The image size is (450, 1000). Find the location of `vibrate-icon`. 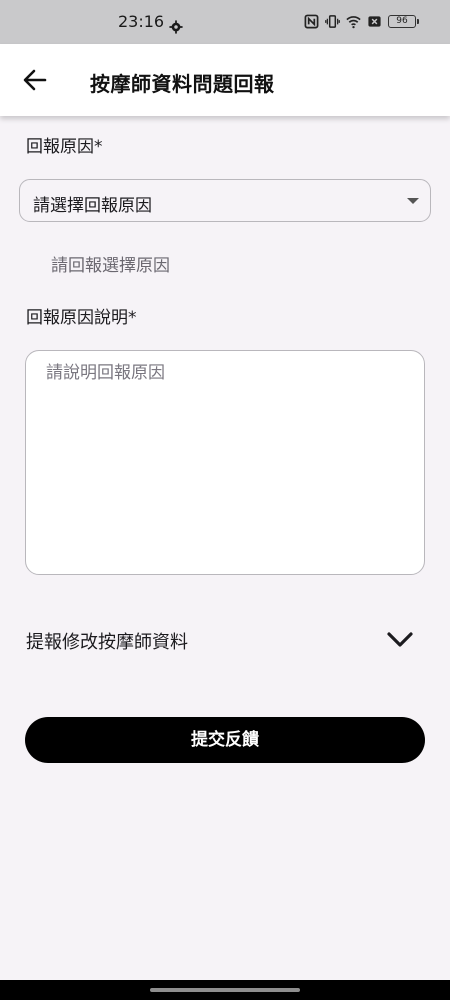

vibrate-icon is located at coordinates (332, 21).